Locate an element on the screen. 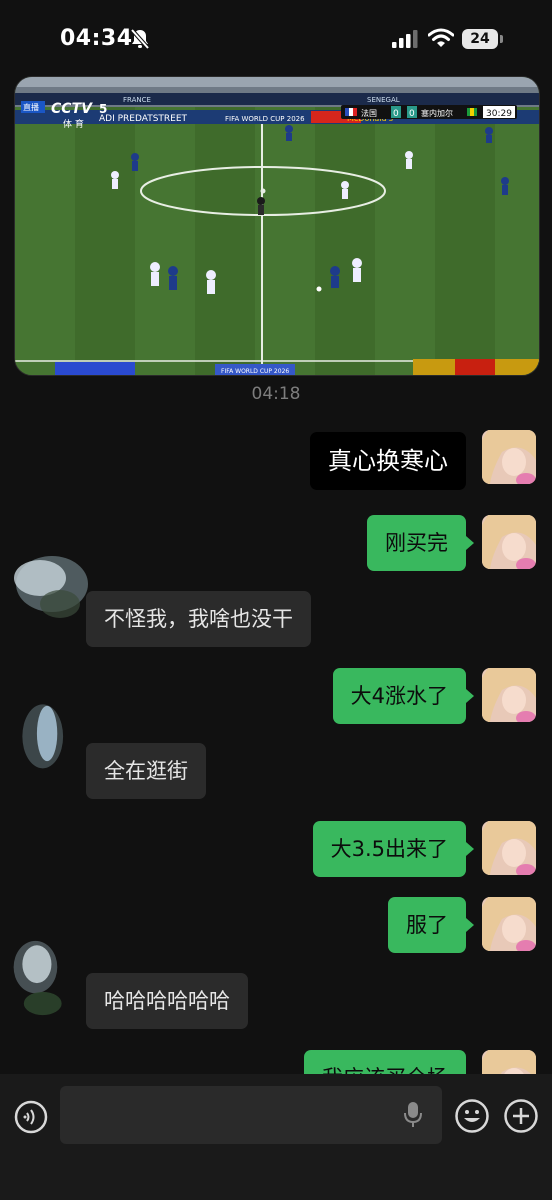 The image size is (552, 1200). status-time: 04:34 is located at coordinates (96, 38).